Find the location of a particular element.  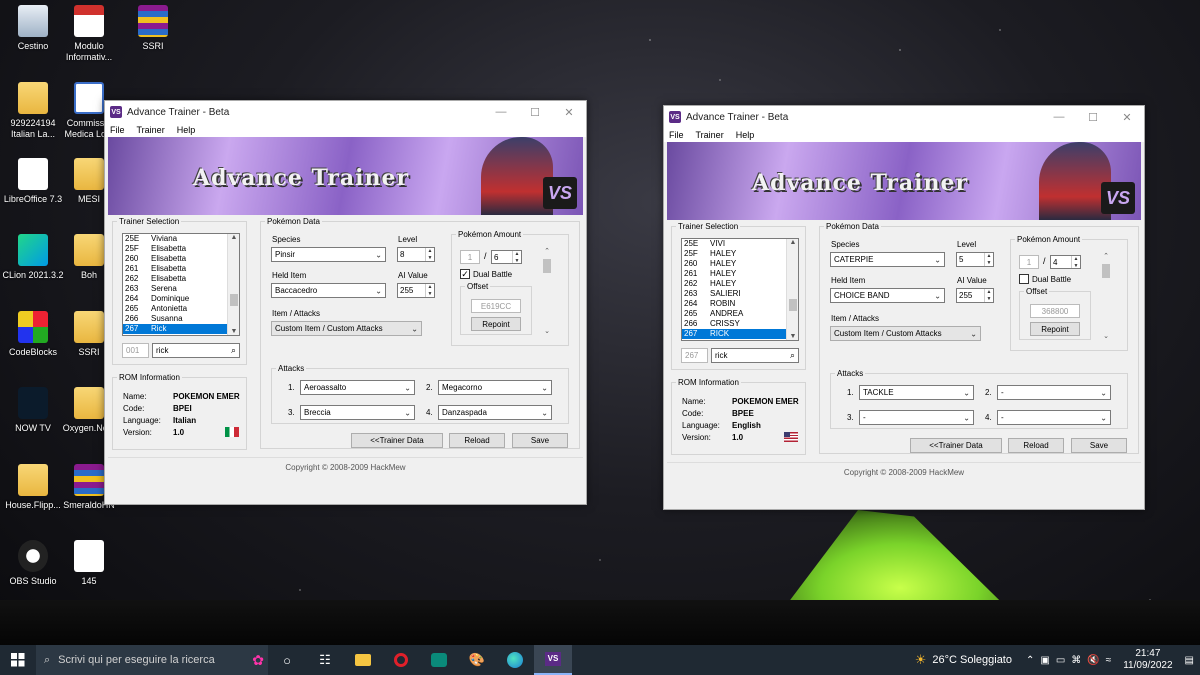

battery-icon: ▭ is located at coordinates (1060, 660).